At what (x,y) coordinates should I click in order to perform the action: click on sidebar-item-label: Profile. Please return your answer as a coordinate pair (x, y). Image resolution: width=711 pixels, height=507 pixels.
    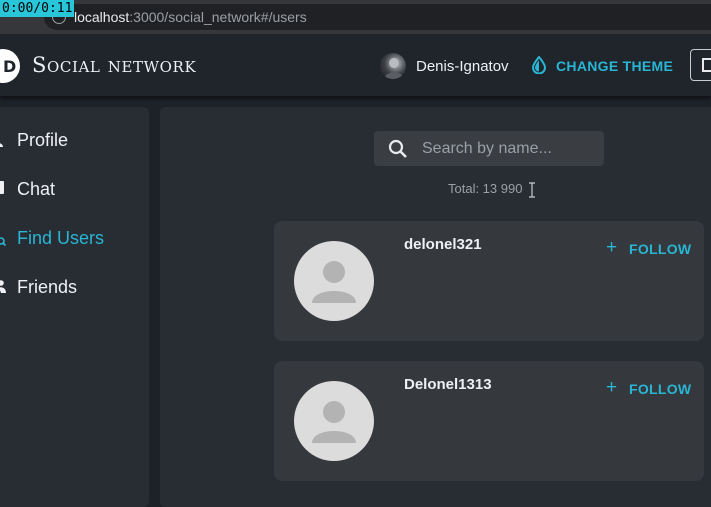
    Looking at the image, I should click on (43, 140).